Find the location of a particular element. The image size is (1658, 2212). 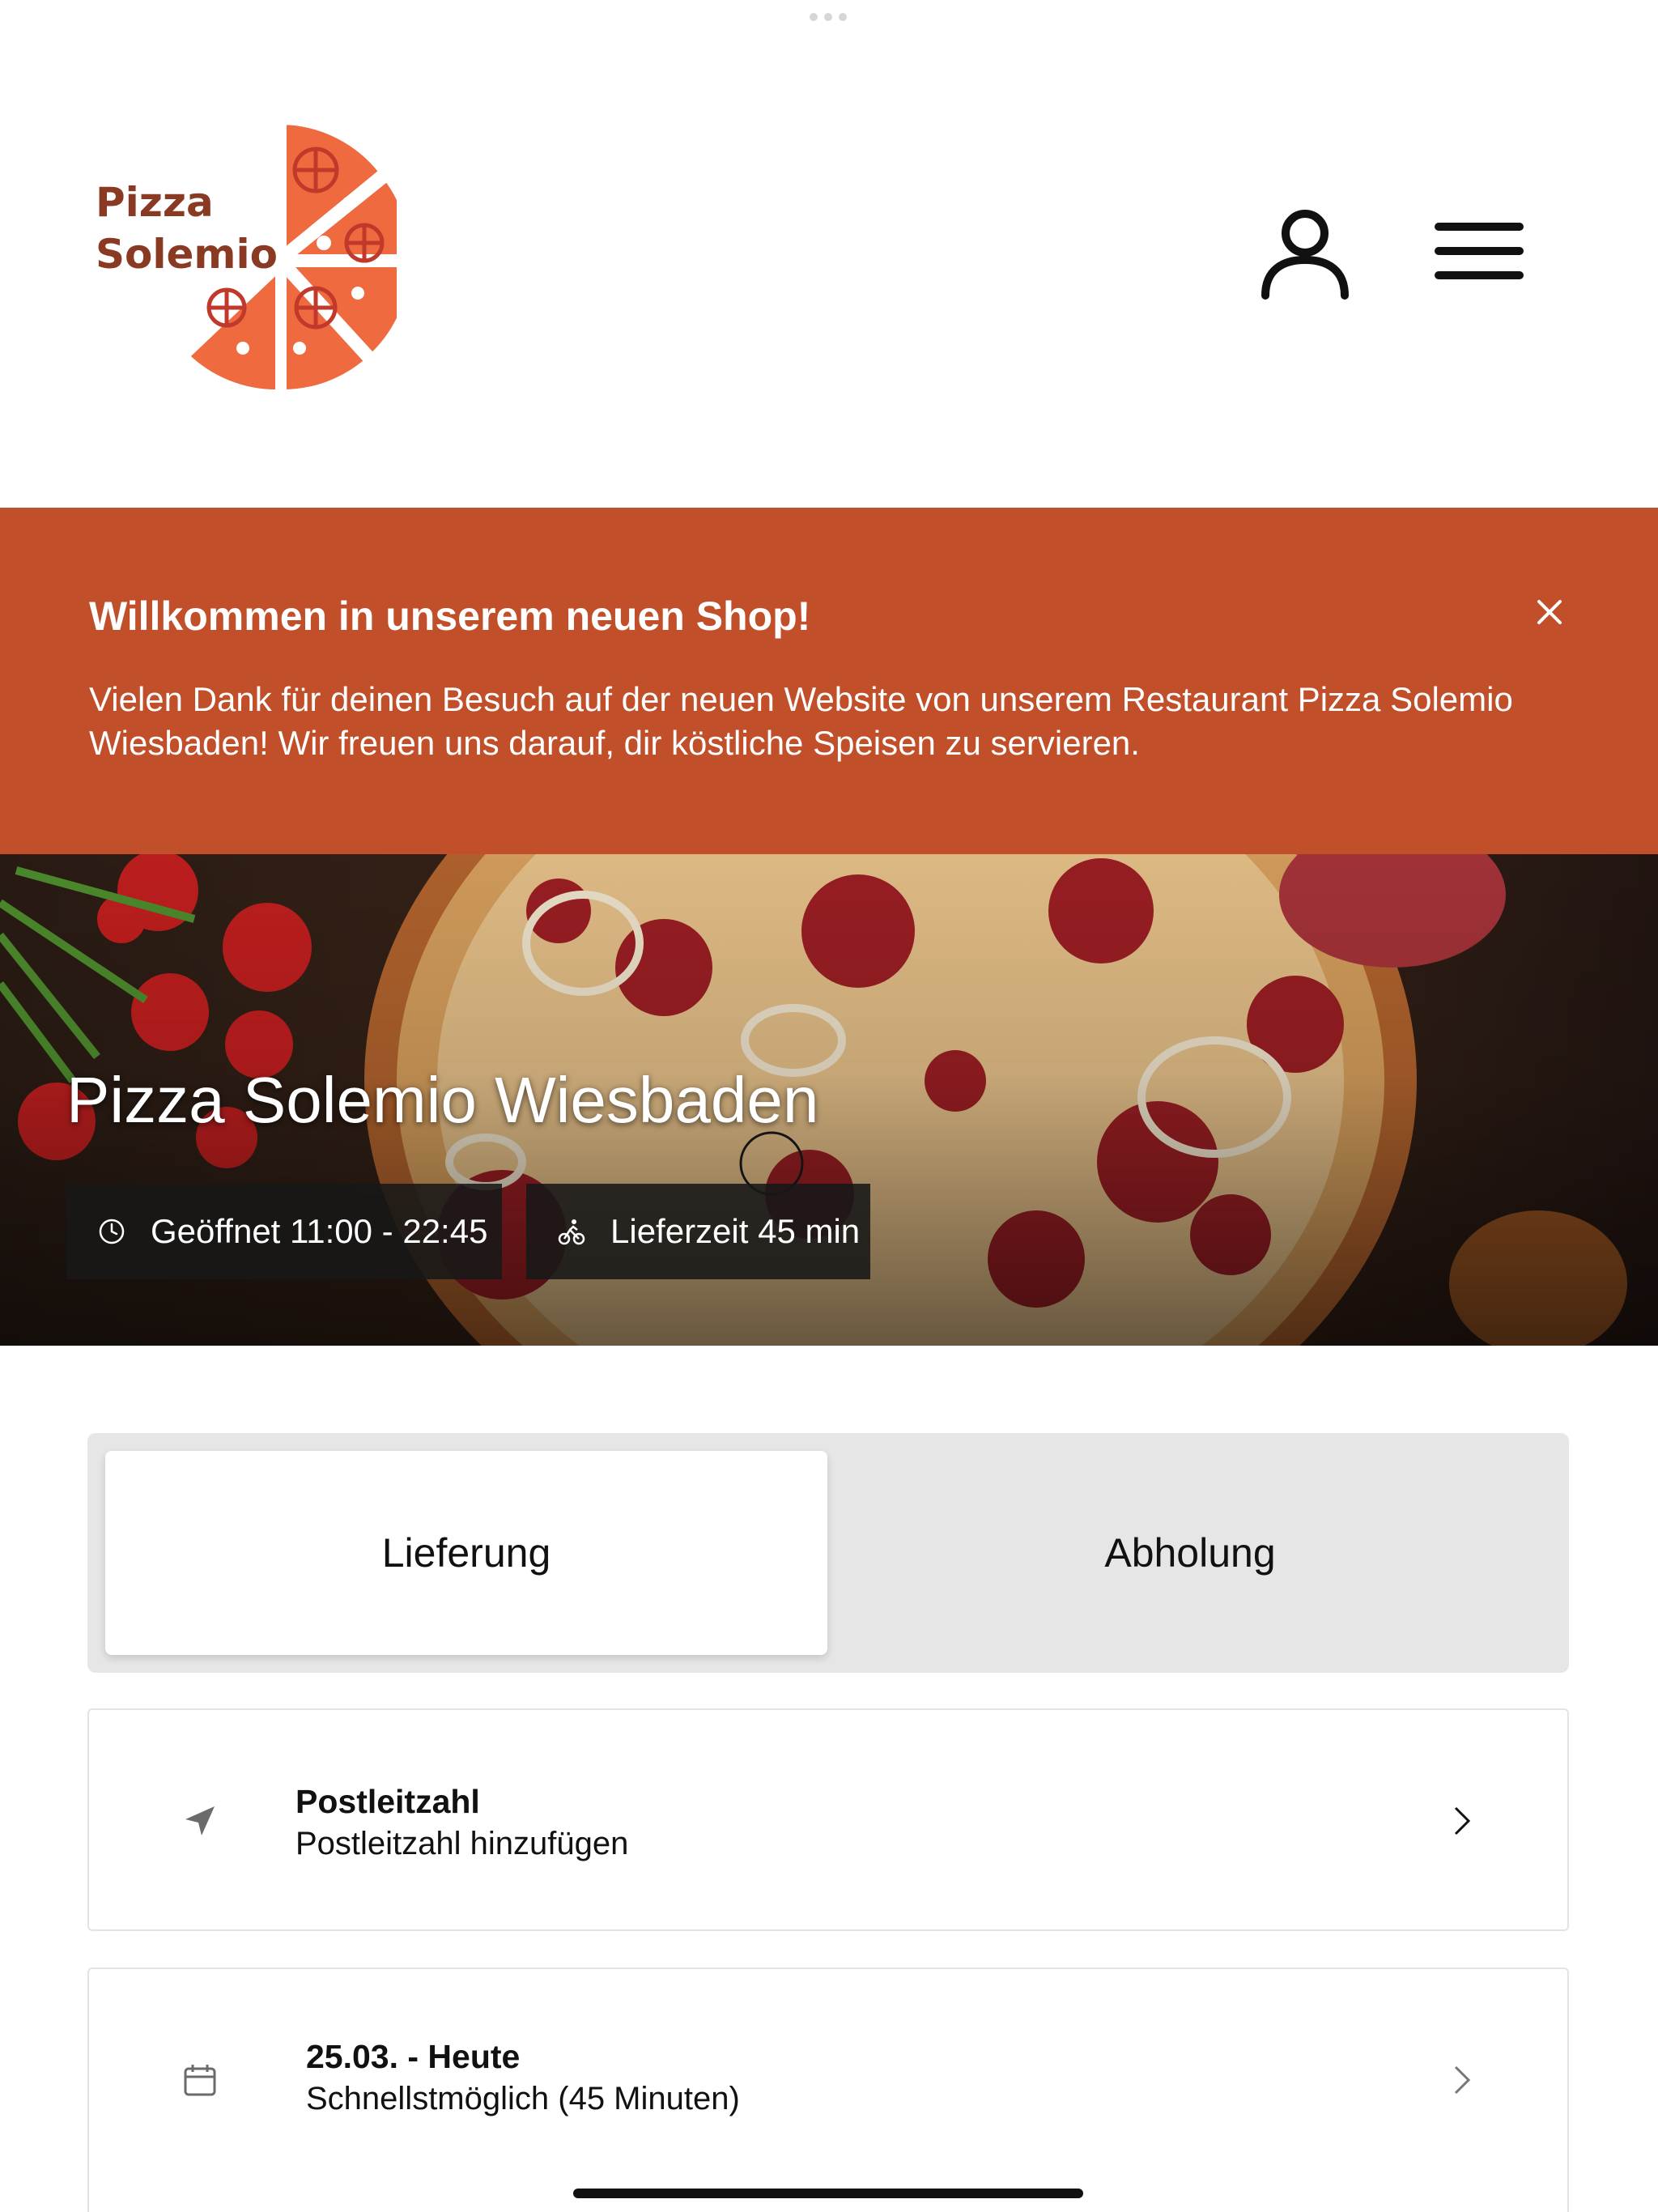

bike-courier-icon is located at coordinates (571, 1232).